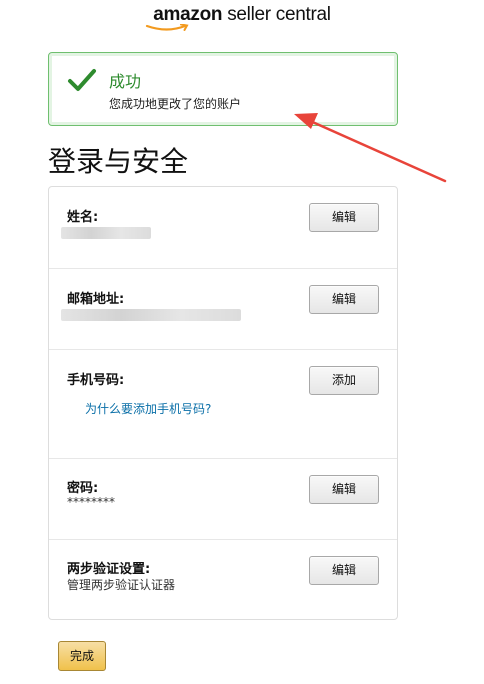 The width and height of the screenshot is (484, 684). What do you see at coordinates (118, 161) in the screenshot?
I see `page-title: 登录与安全` at bounding box center [118, 161].